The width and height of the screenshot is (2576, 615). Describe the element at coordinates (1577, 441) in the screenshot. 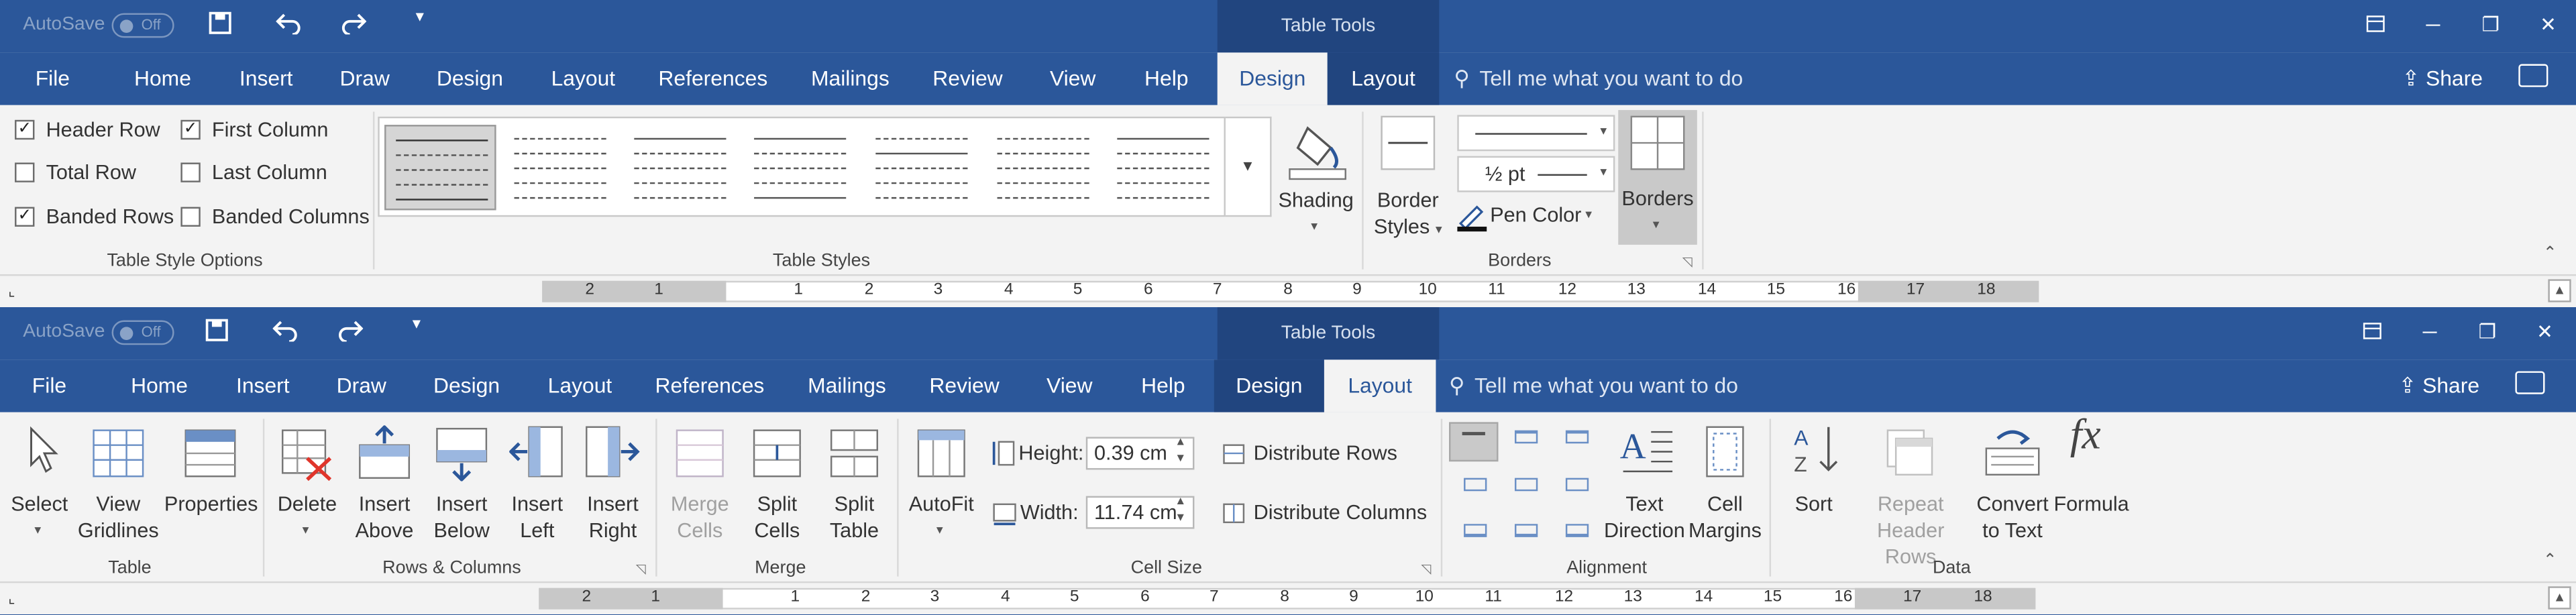

I see `align-top-right-button` at that location.